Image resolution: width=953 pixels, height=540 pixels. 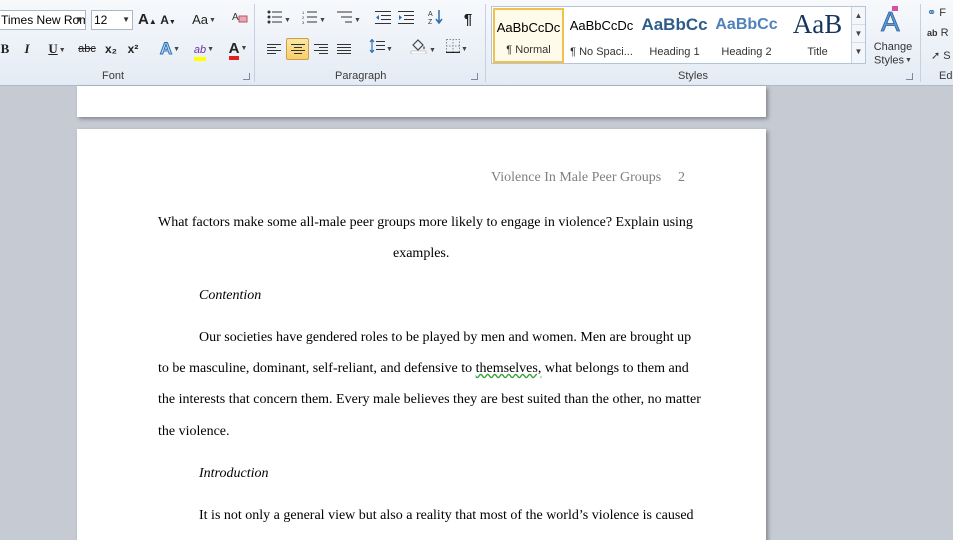 I want to click on svg-text: Z, so click(x=430, y=22).